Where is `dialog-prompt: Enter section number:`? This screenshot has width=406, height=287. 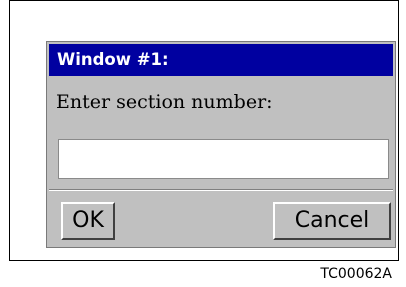
dialog-prompt: Enter section number: is located at coordinates (164, 102).